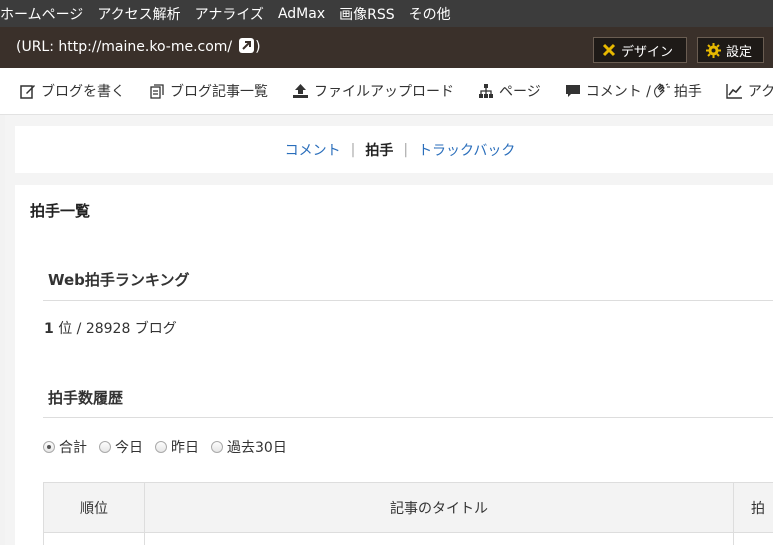  What do you see at coordinates (157, 91) in the screenshot?
I see `list-icon` at bounding box center [157, 91].